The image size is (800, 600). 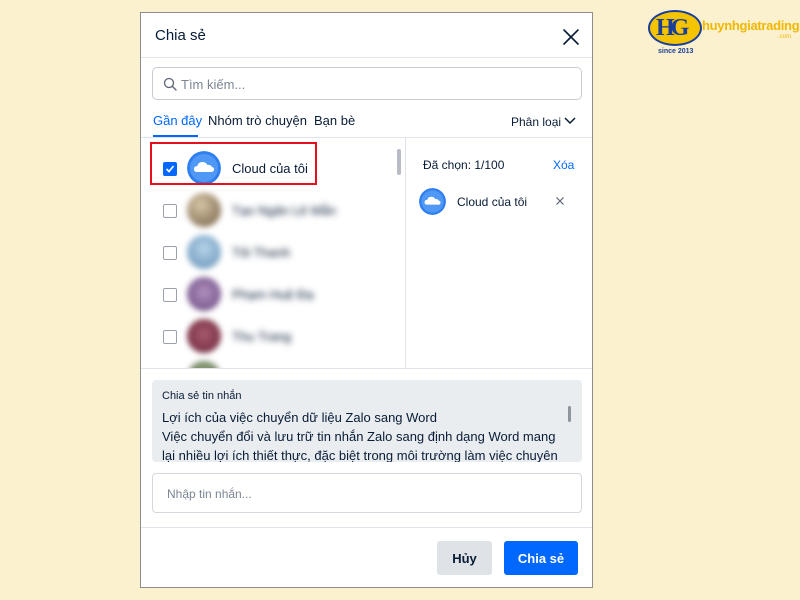 I want to click on contact-row: Thu Trang, so click(x=271, y=336).